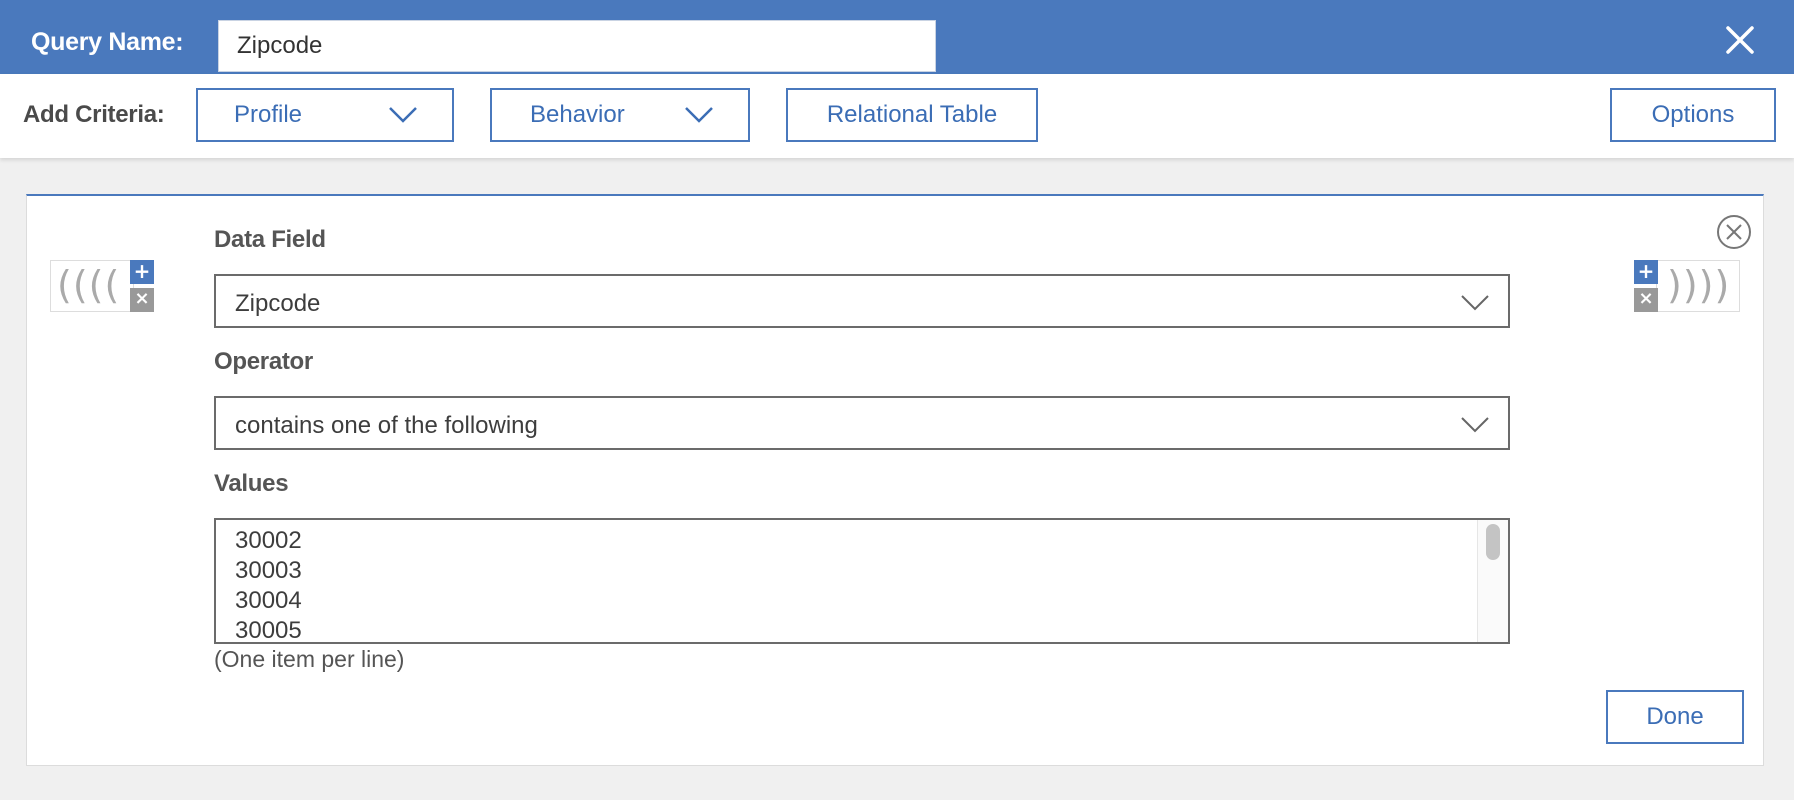 The width and height of the screenshot is (1794, 800). I want to click on done-button: Done, so click(1675, 717).